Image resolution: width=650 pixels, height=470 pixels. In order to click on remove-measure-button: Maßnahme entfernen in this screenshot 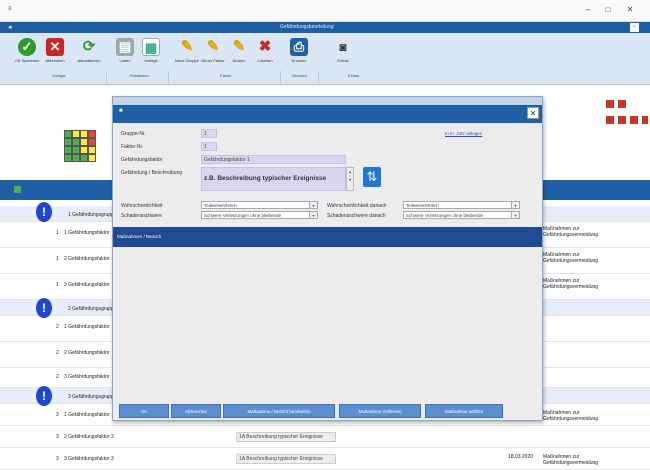, I will do `click(380, 411)`.